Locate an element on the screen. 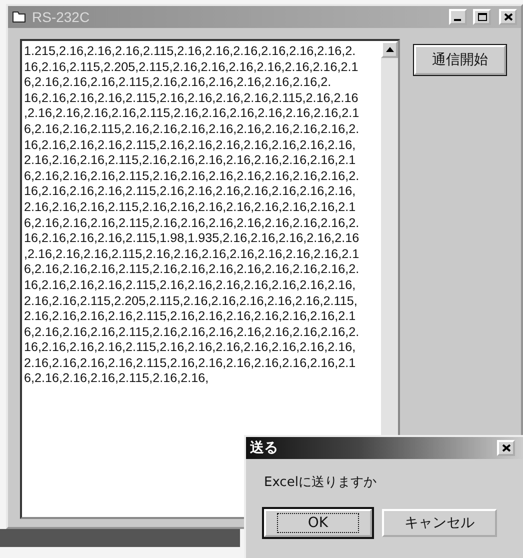  data-line: 2.16,2.16,2.115,2.205,2.115,2.16,2.16,2.16,2.16,2.16,2.115, is located at coordinates (191, 302).